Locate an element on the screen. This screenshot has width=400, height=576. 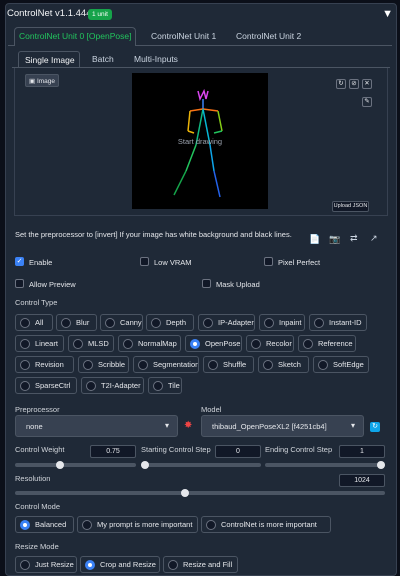
control-type-reference: Reference is located at coordinates (327, 343).